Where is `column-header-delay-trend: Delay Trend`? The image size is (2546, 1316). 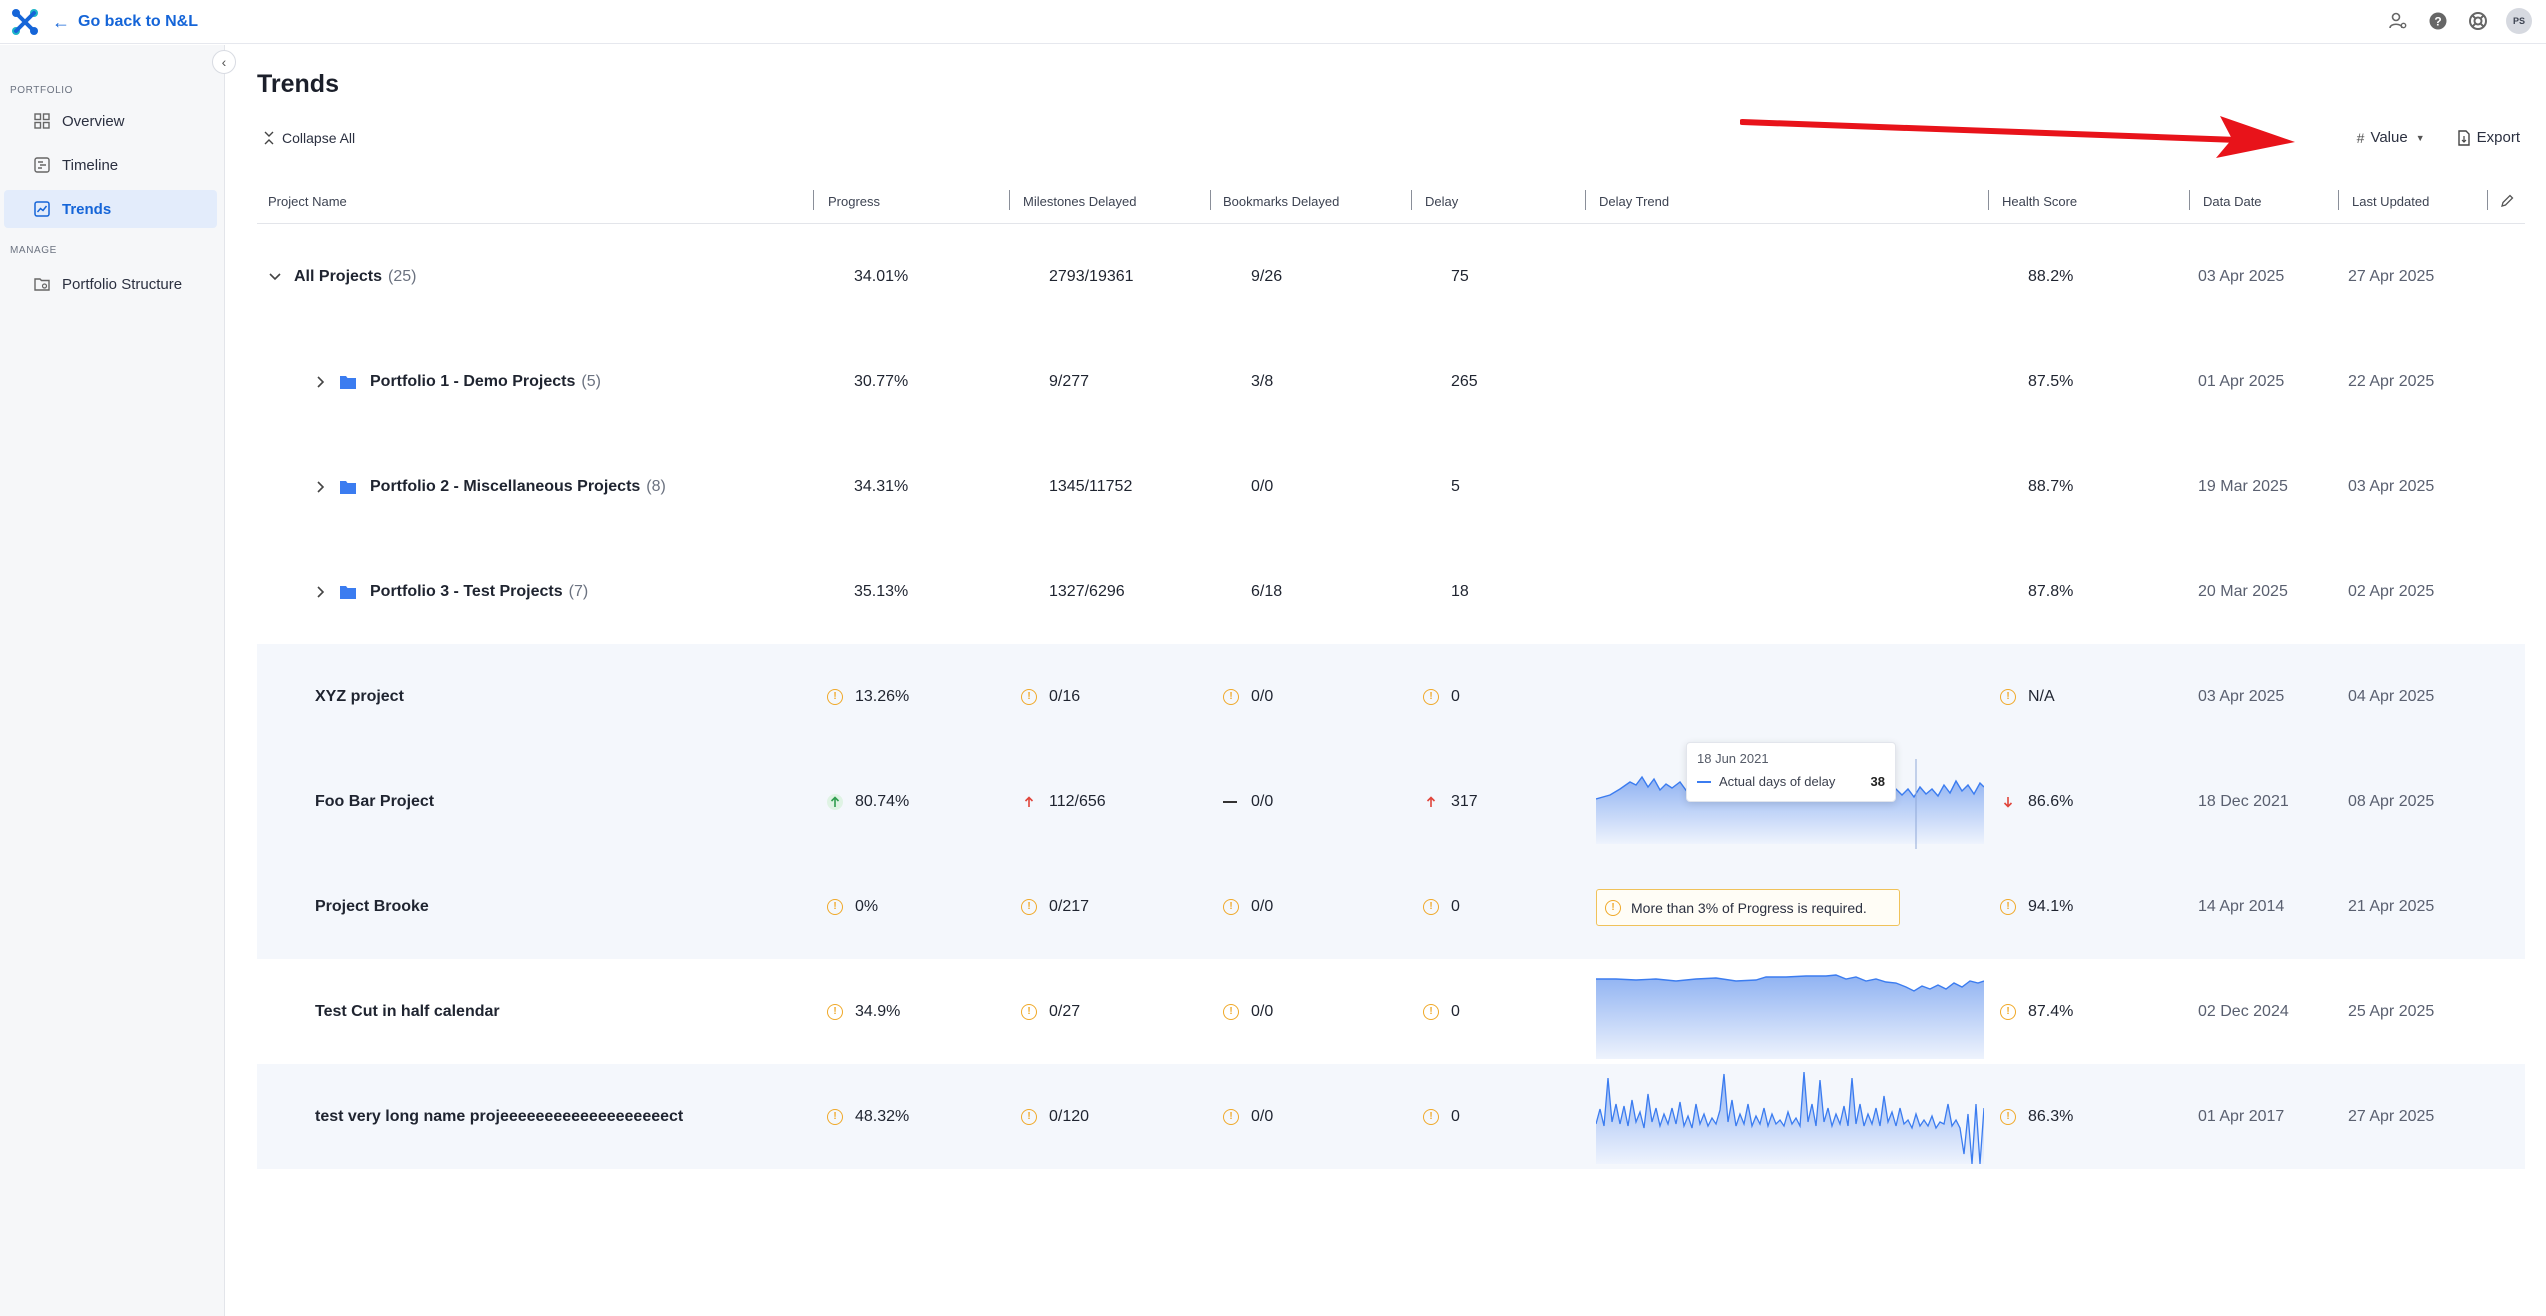
column-header-delay-trend: Delay Trend is located at coordinates (1634, 201).